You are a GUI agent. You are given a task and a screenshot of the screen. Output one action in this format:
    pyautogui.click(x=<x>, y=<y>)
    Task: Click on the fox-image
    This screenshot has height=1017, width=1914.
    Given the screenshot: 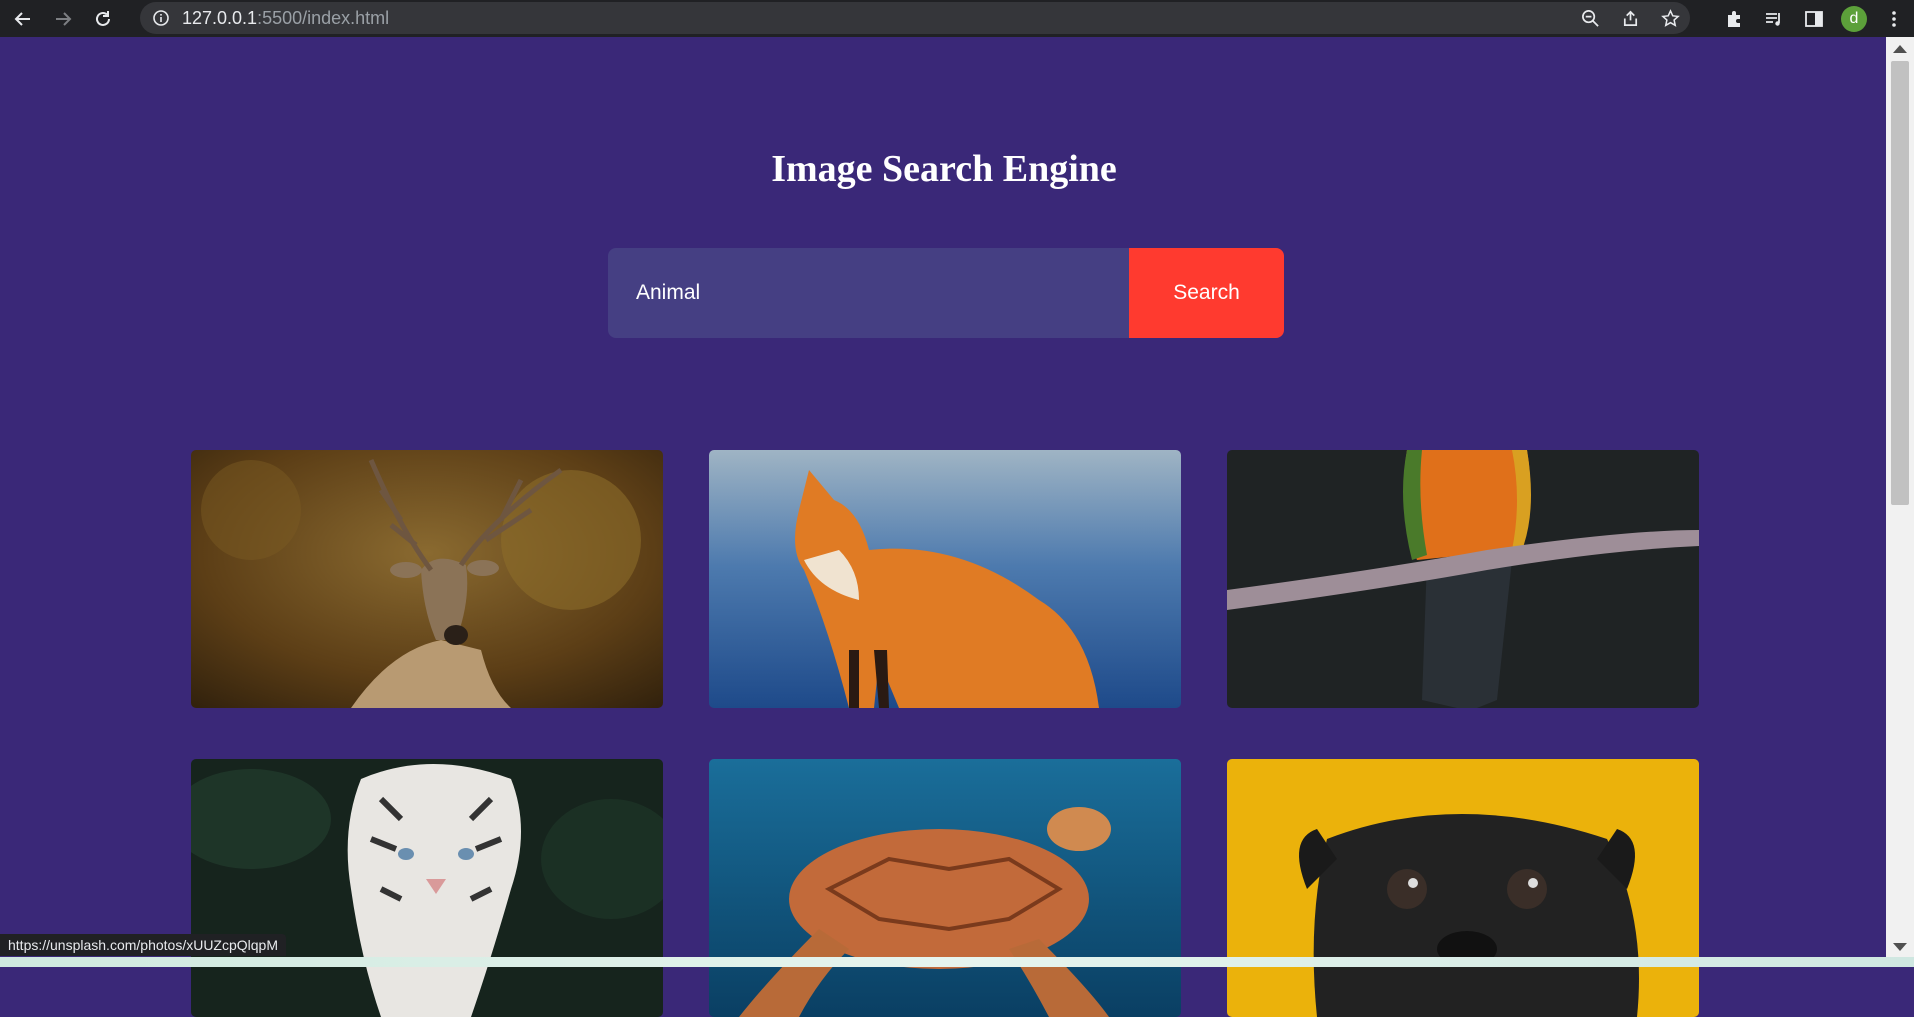 What is the action you would take?
    pyautogui.click(x=945, y=579)
    